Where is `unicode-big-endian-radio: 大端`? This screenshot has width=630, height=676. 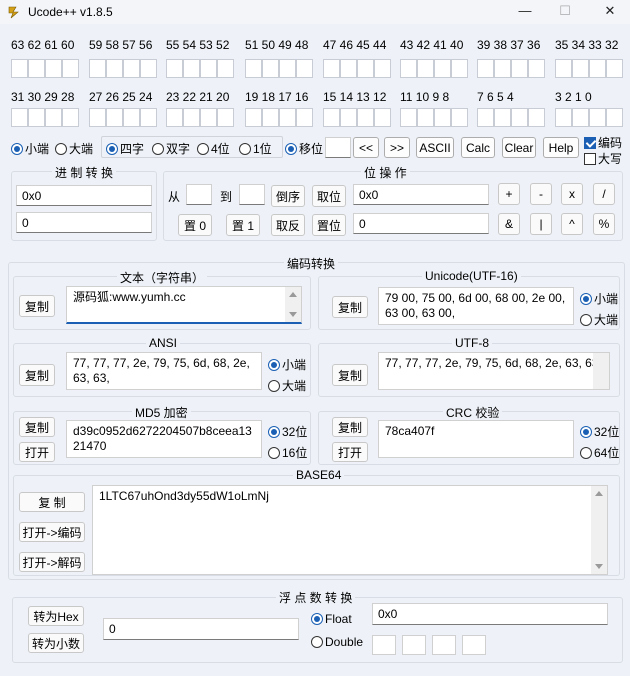 unicode-big-endian-radio: 大端 is located at coordinates (599, 319).